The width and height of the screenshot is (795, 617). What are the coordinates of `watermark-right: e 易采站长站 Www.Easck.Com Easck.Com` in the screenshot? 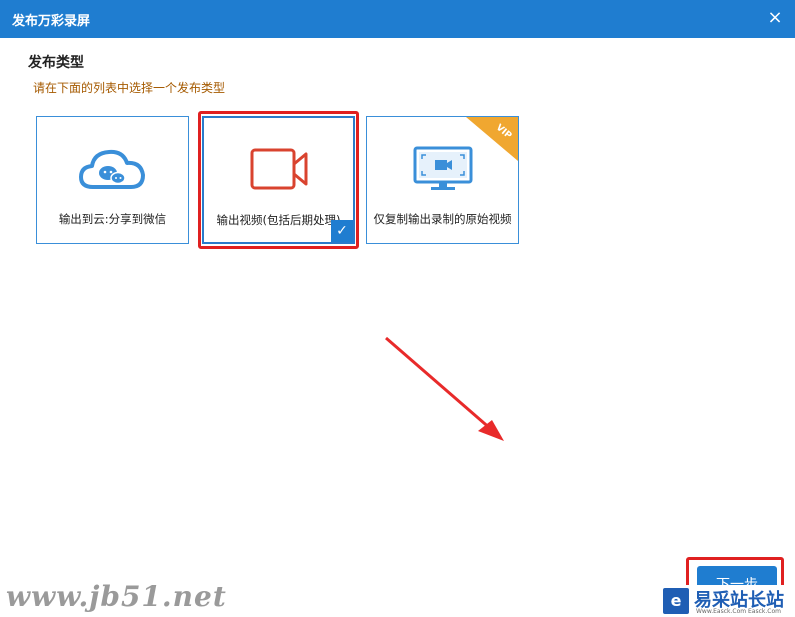 It's located at (728, 601).